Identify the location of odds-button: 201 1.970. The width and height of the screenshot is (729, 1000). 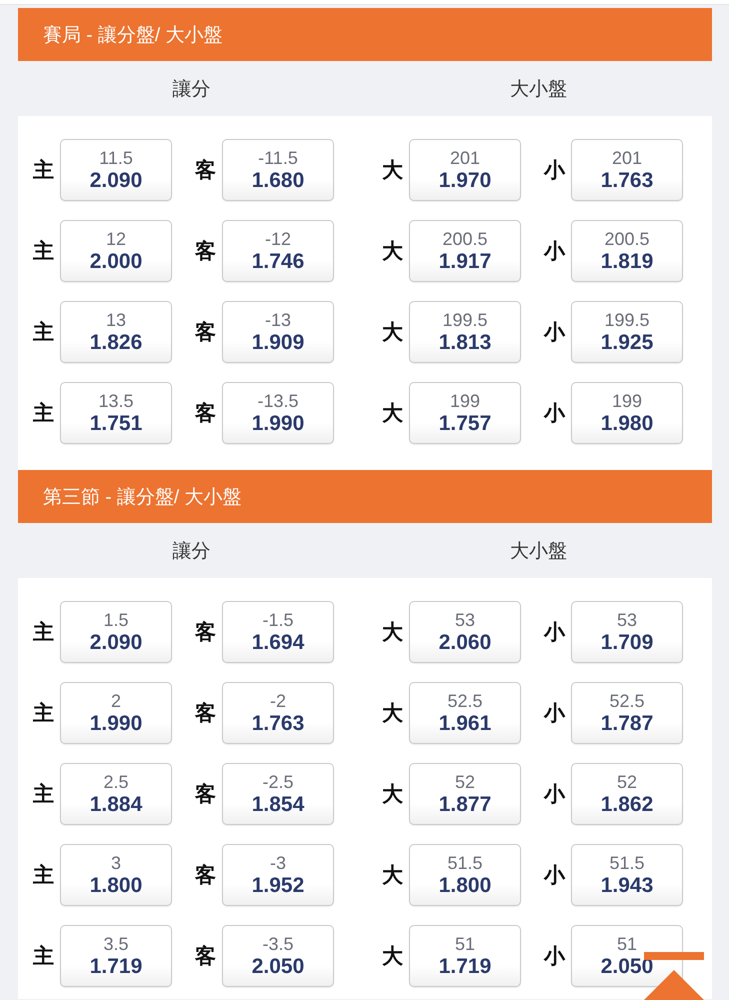
(465, 170).